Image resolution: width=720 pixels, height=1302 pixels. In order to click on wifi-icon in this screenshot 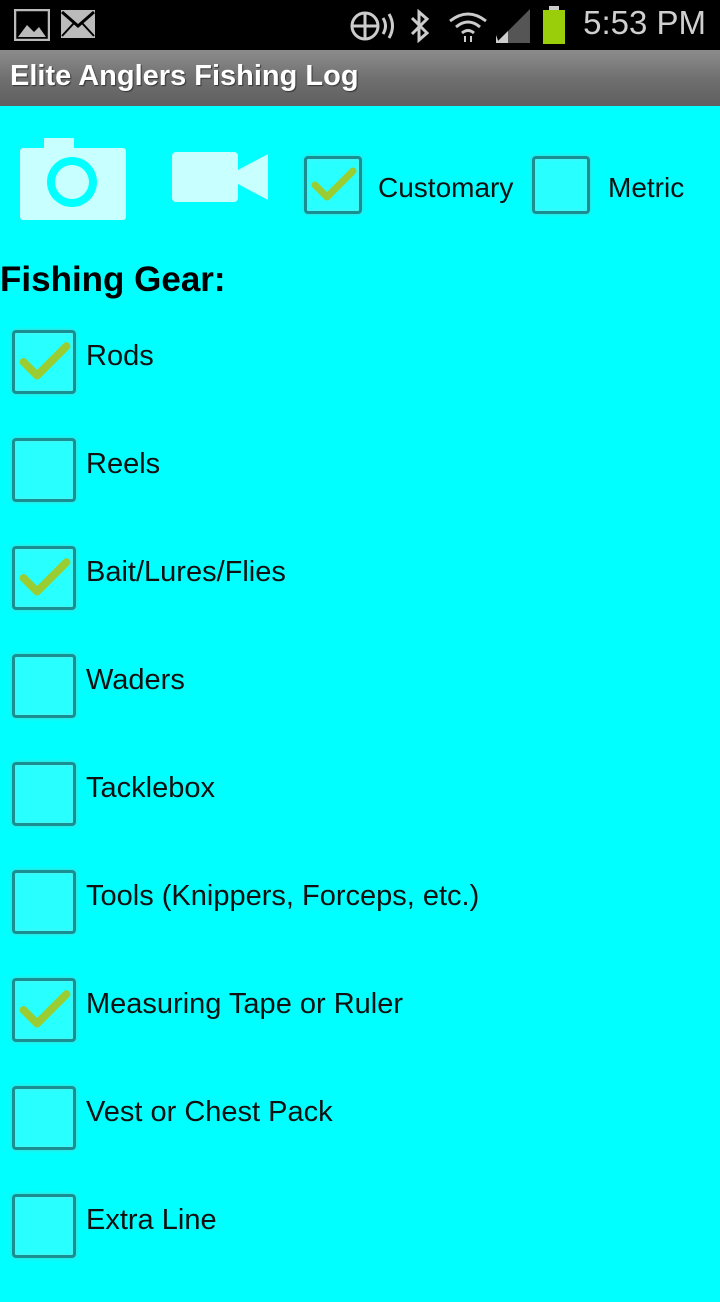, I will do `click(468, 28)`.